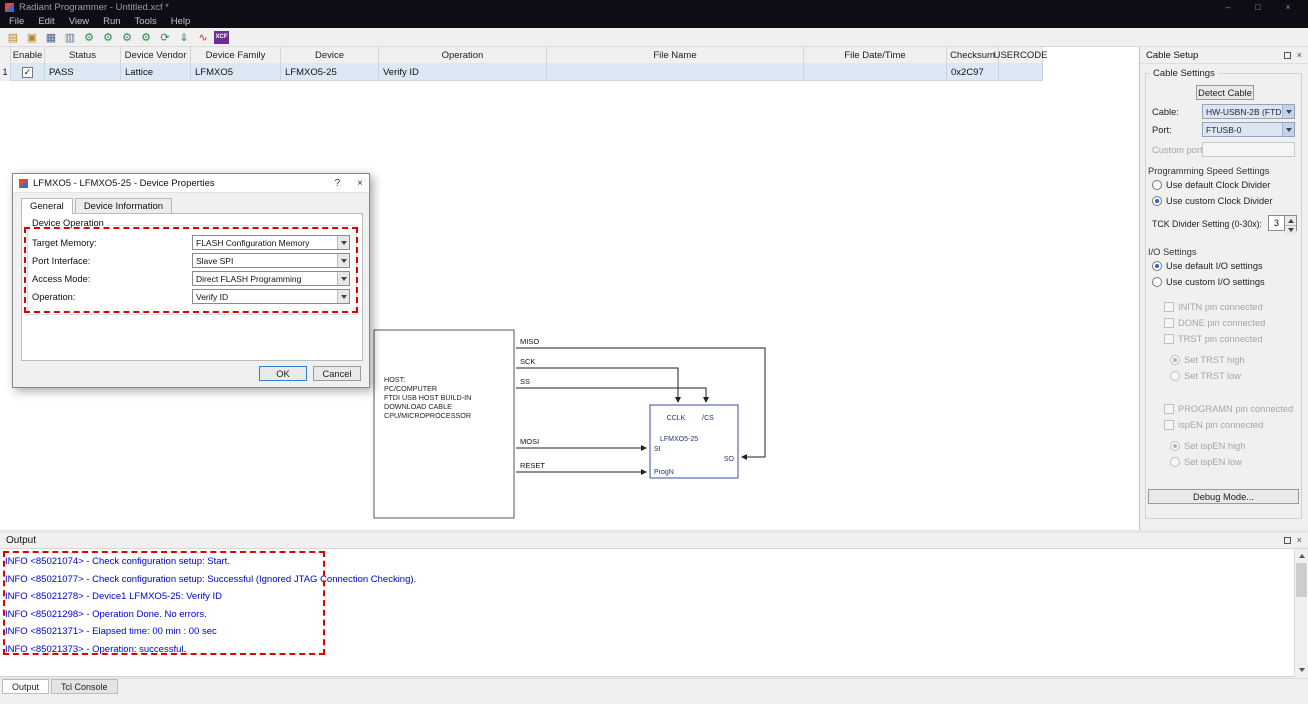 This screenshot has width=1308, height=704. What do you see at coordinates (875, 55) in the screenshot?
I see `file-datetime-header: File Date/Time` at bounding box center [875, 55].